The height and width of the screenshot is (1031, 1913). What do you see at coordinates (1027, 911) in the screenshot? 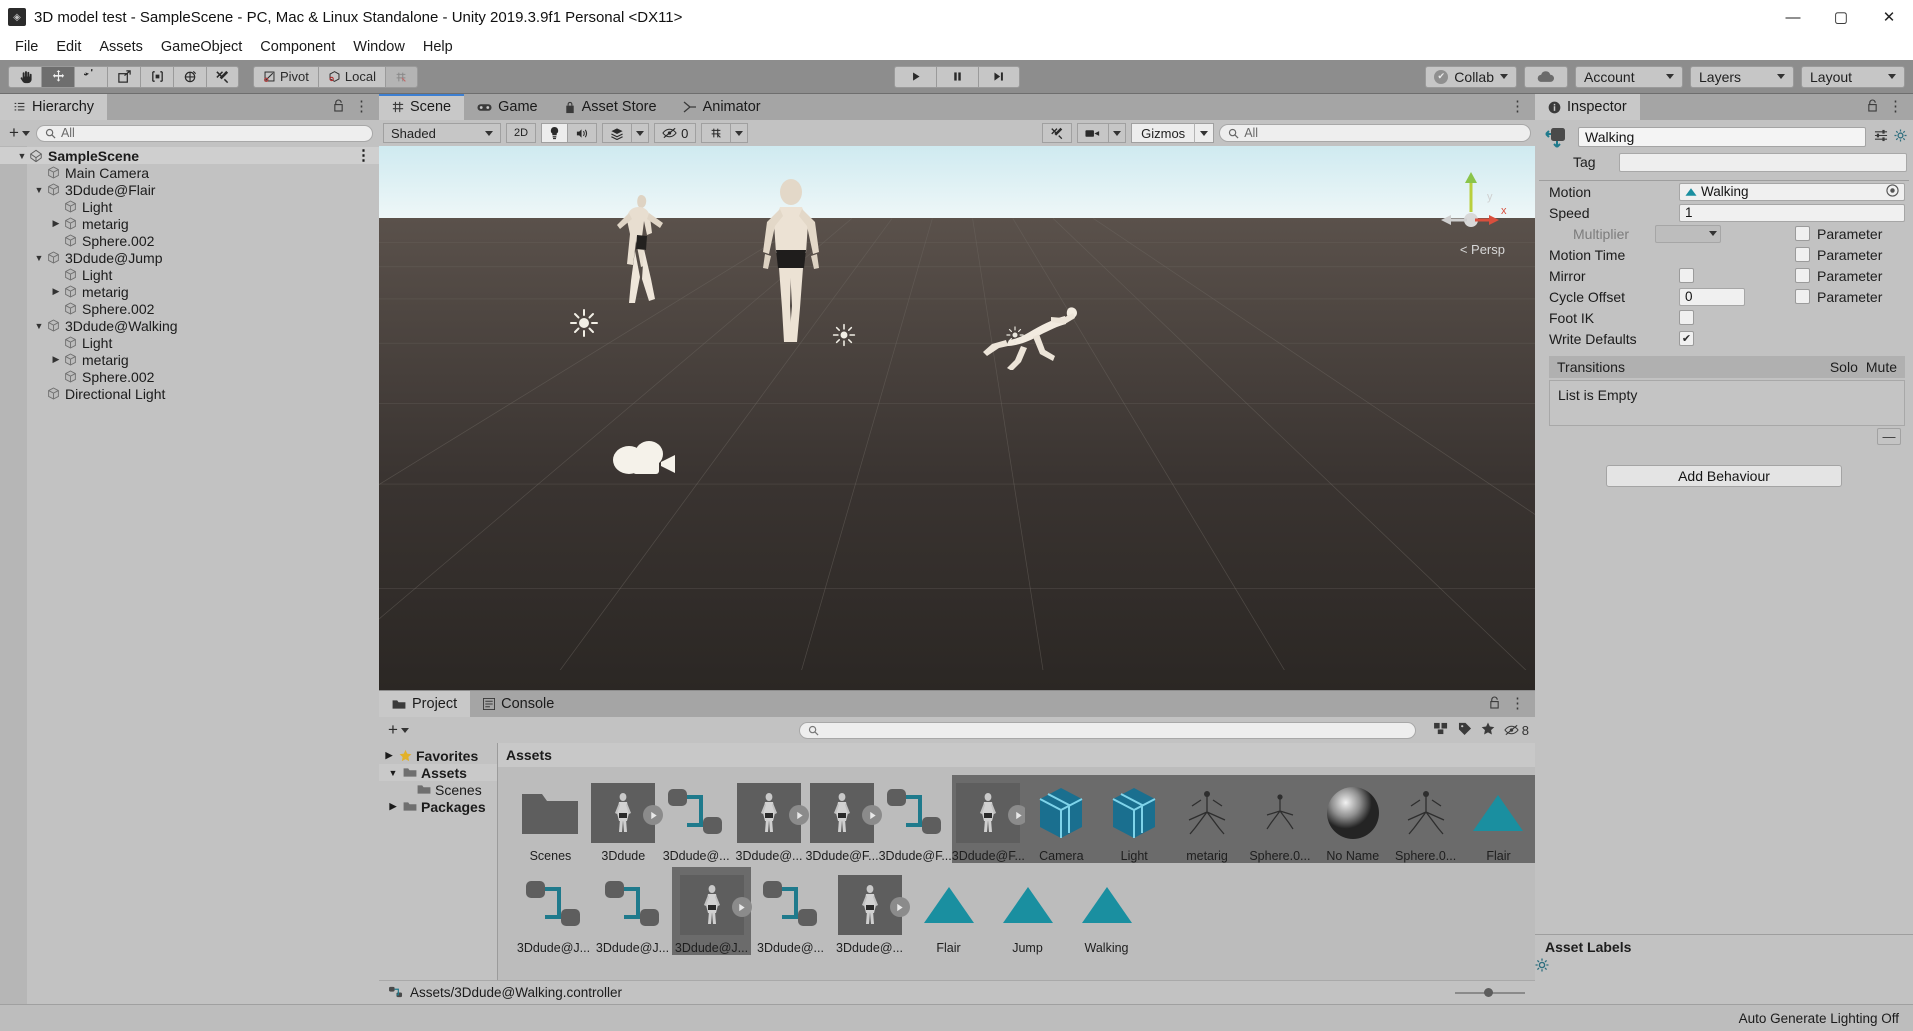
I see `asset-item: Jump` at bounding box center [1027, 911].